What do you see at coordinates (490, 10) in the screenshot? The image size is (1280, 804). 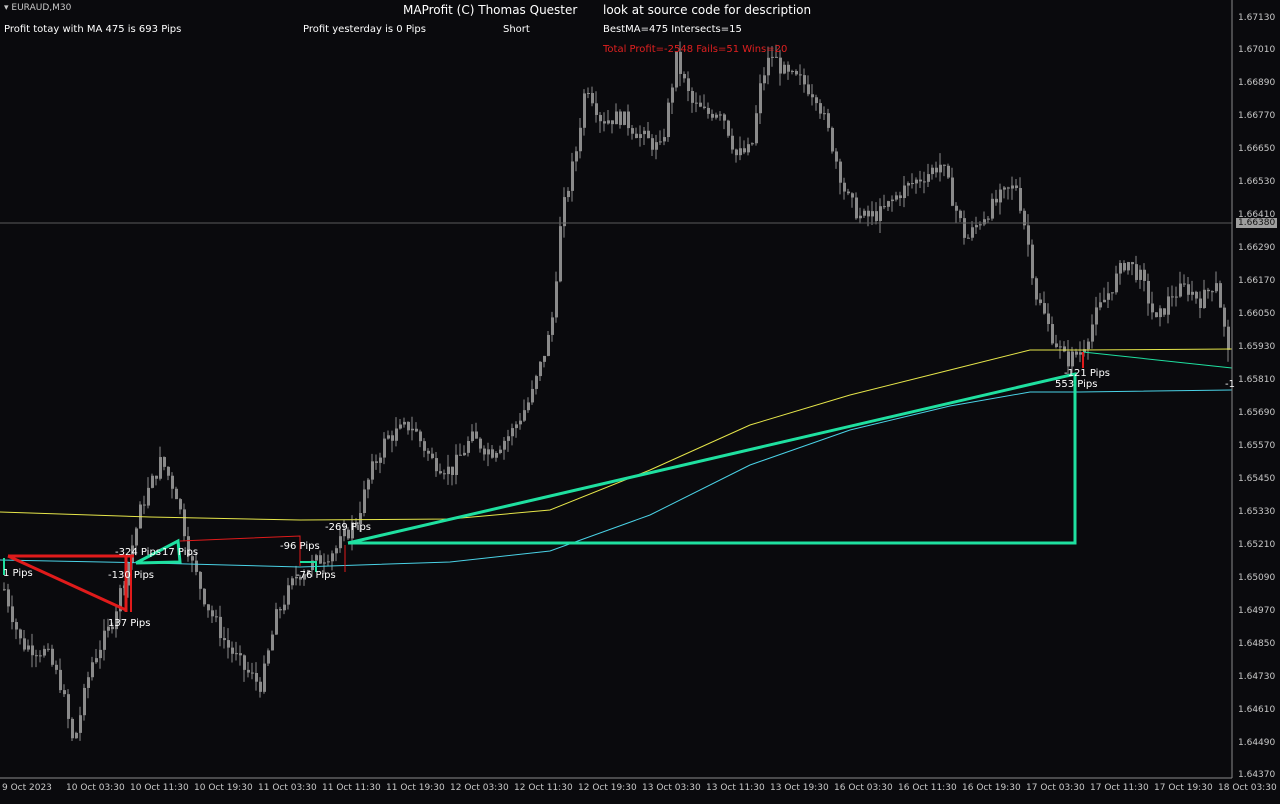 I see `indicator-title: MAProfit (C) Thomas Quester` at bounding box center [490, 10].